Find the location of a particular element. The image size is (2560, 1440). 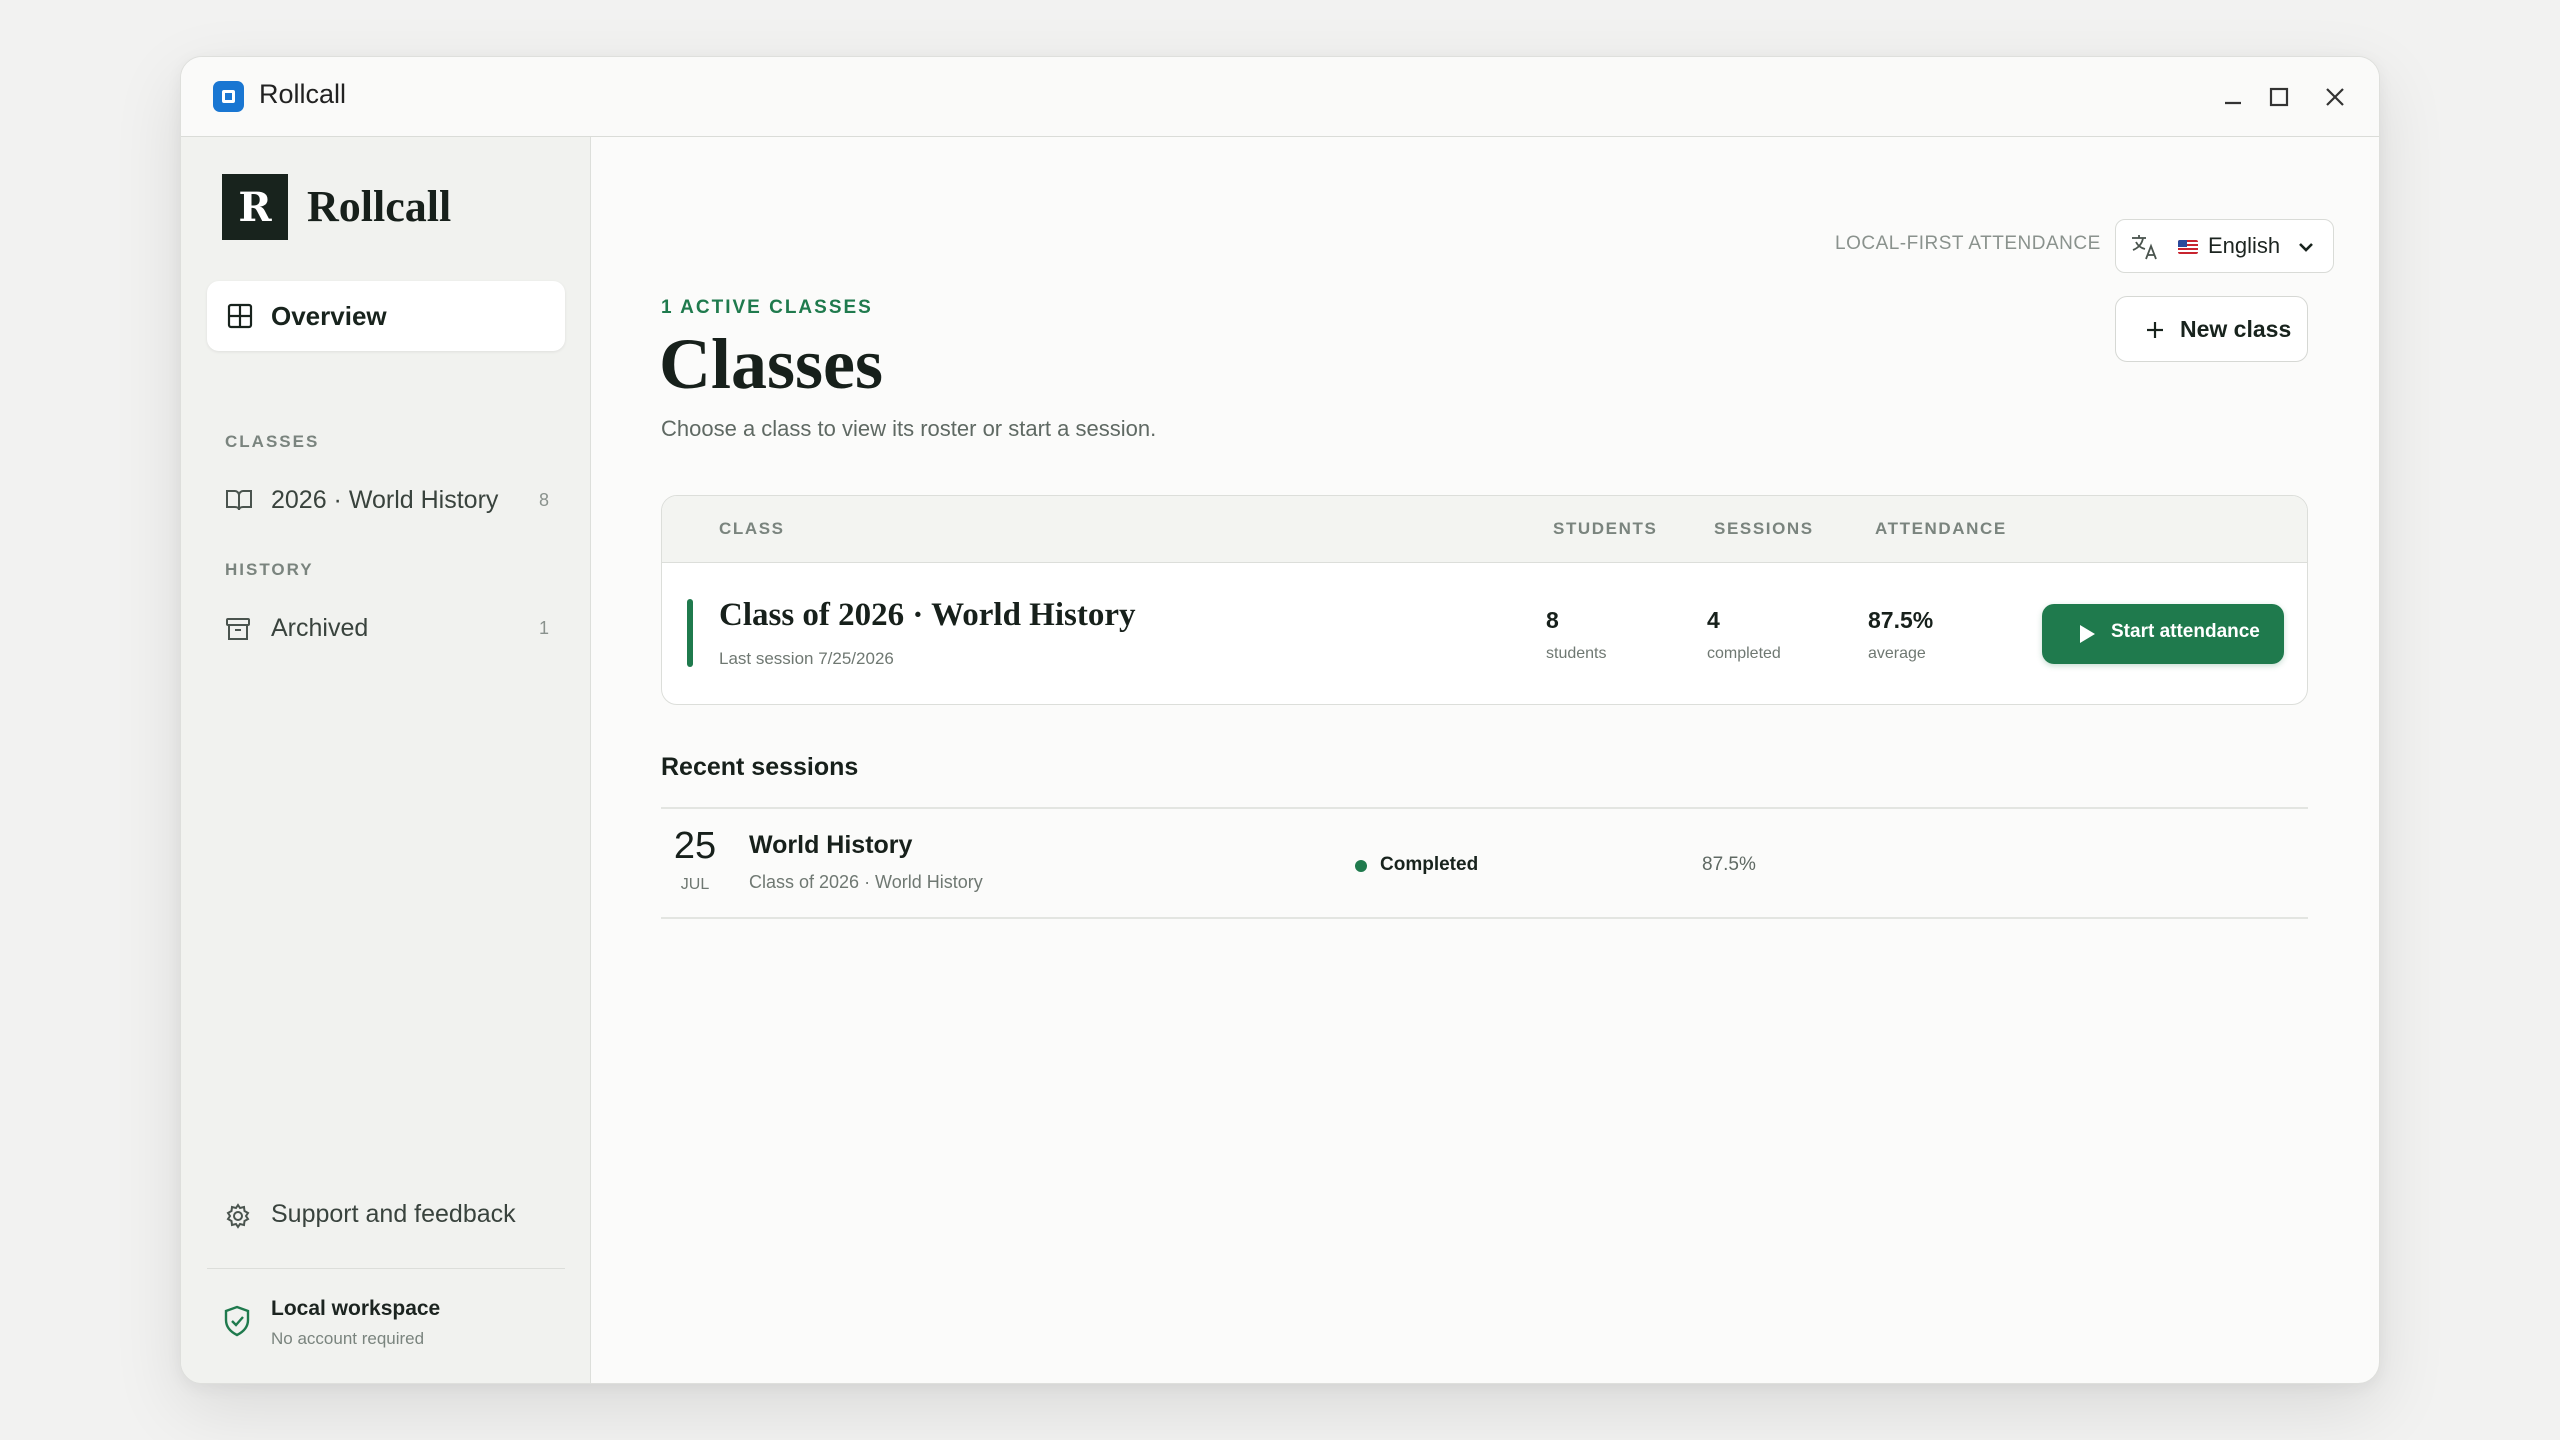

language-select: English is located at coordinates (2224, 246).